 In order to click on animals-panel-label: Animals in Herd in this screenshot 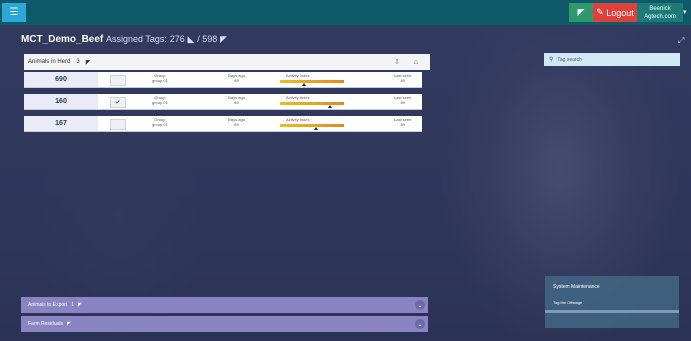, I will do `click(49, 62)`.